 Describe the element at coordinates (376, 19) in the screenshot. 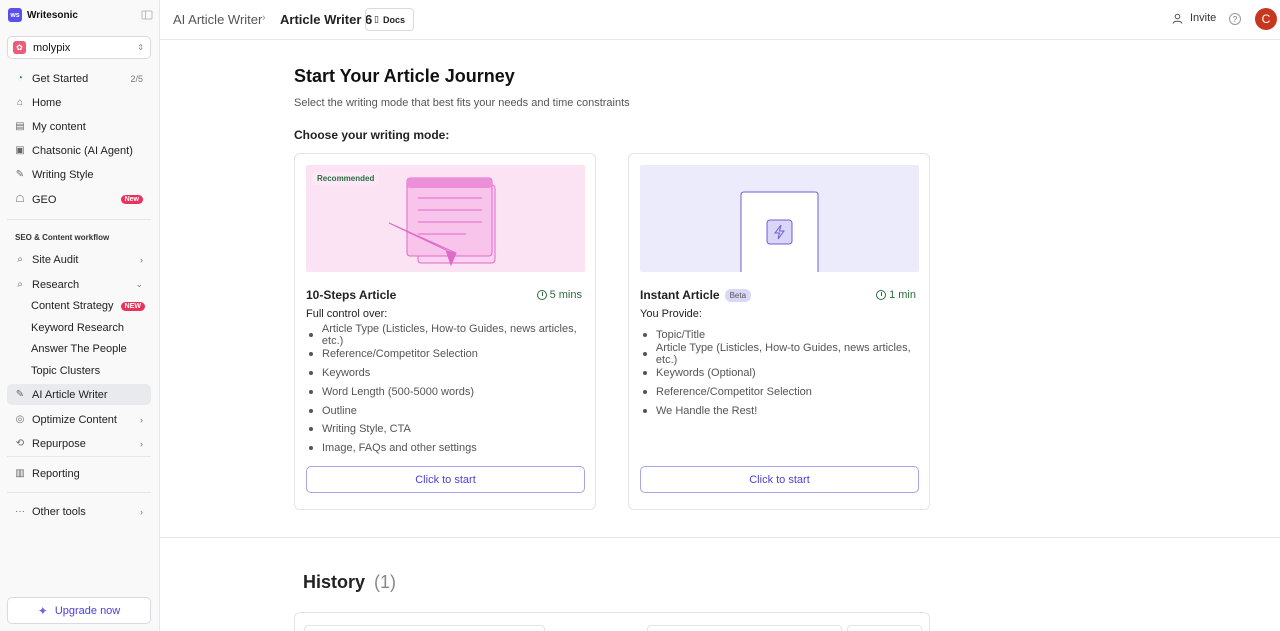

I see `document-icon: ▯` at that location.